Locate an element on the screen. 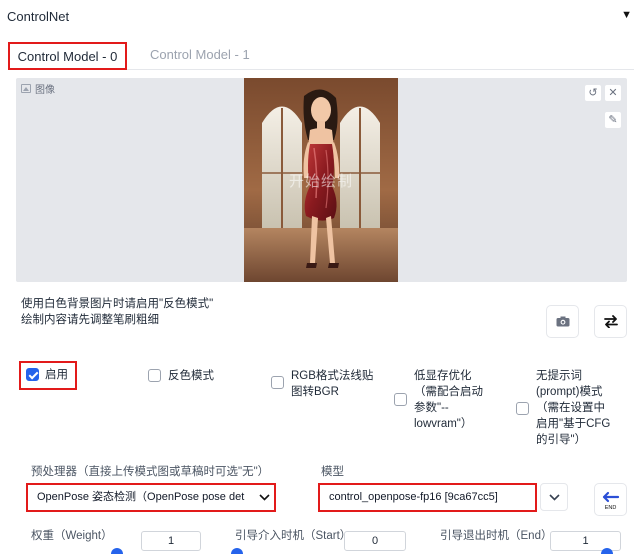  preprocessor-label: 预处理器（直接上传模式图或草稿时可选"无"） is located at coordinates (150, 472).